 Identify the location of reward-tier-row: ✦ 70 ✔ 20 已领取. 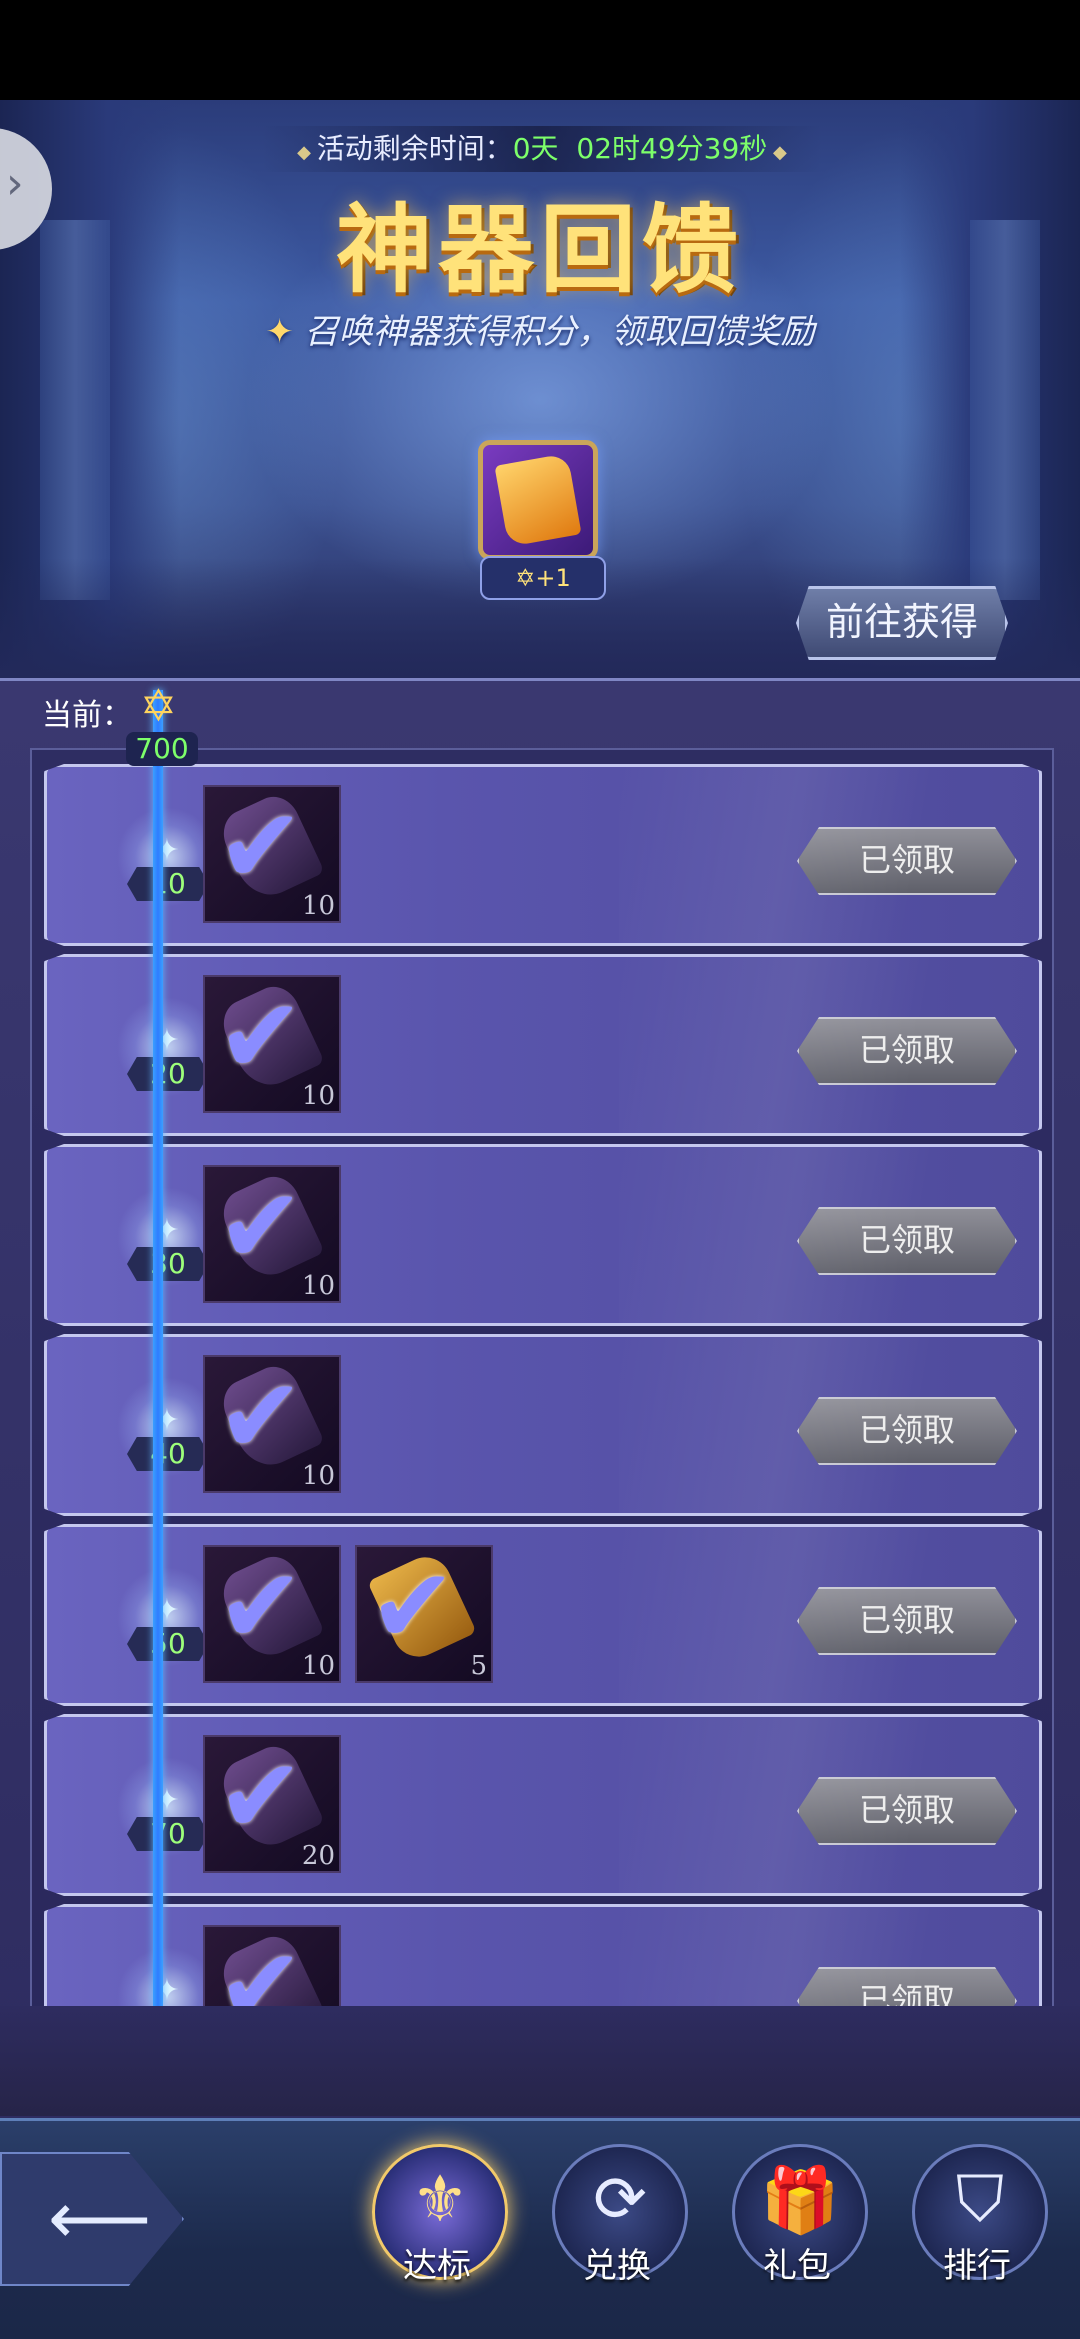
(543, 1805).